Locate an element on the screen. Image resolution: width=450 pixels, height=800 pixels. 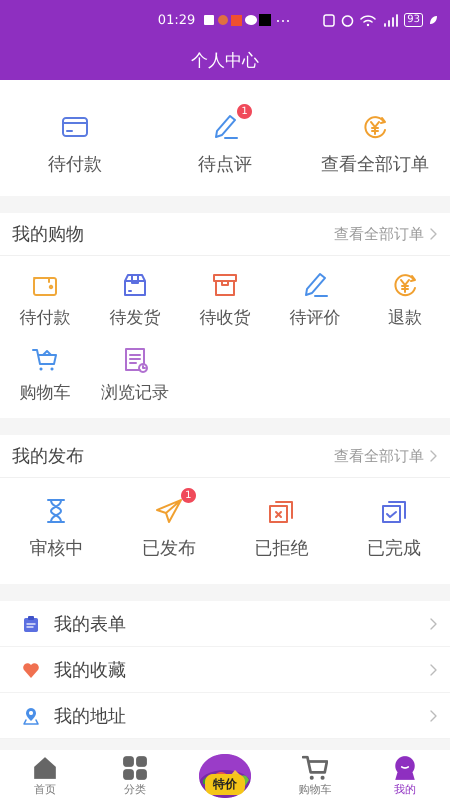
nav-tab: 首页 is located at coordinates (45, 775).